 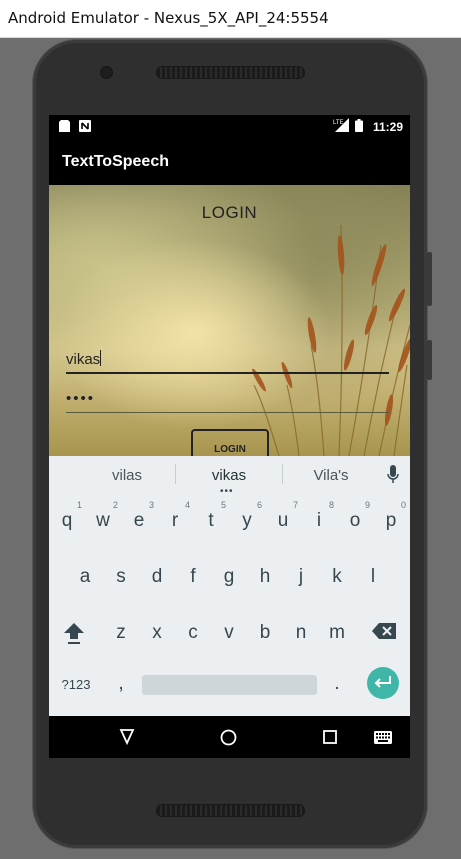 What do you see at coordinates (157, 577) in the screenshot?
I see `key-d: d` at bounding box center [157, 577].